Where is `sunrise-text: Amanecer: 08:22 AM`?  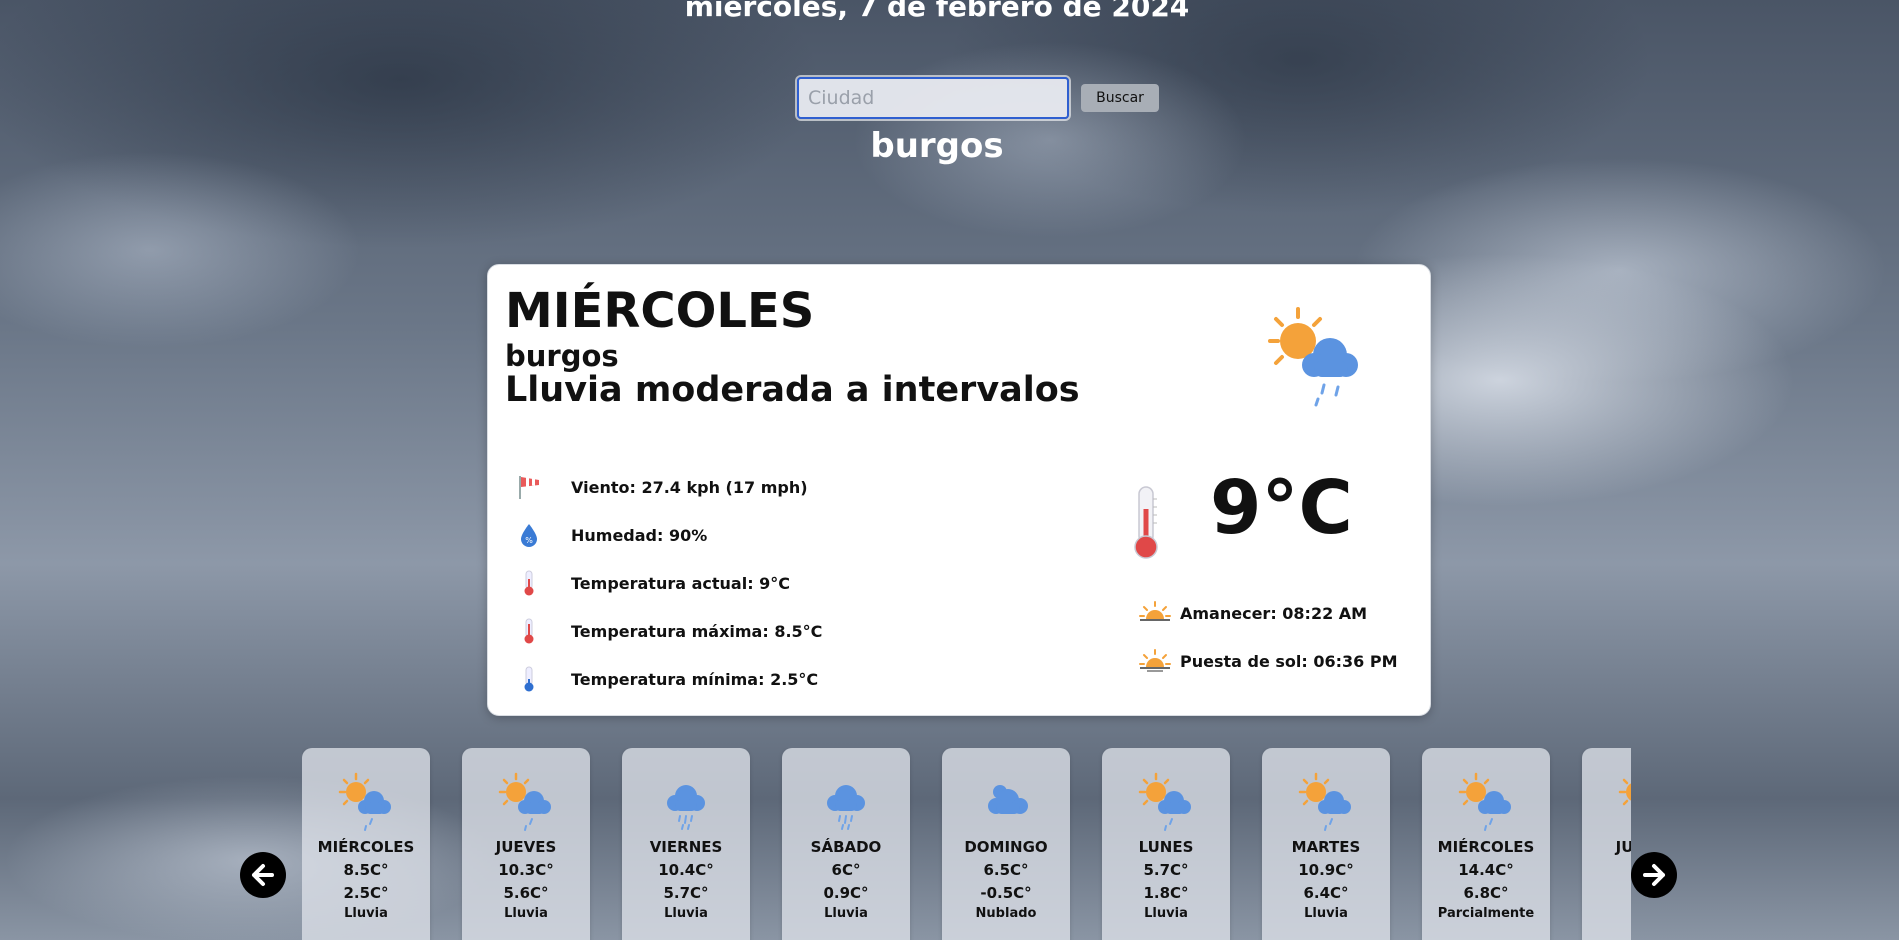
sunrise-text: Amanecer: 08:22 AM is located at coordinates (1274, 613).